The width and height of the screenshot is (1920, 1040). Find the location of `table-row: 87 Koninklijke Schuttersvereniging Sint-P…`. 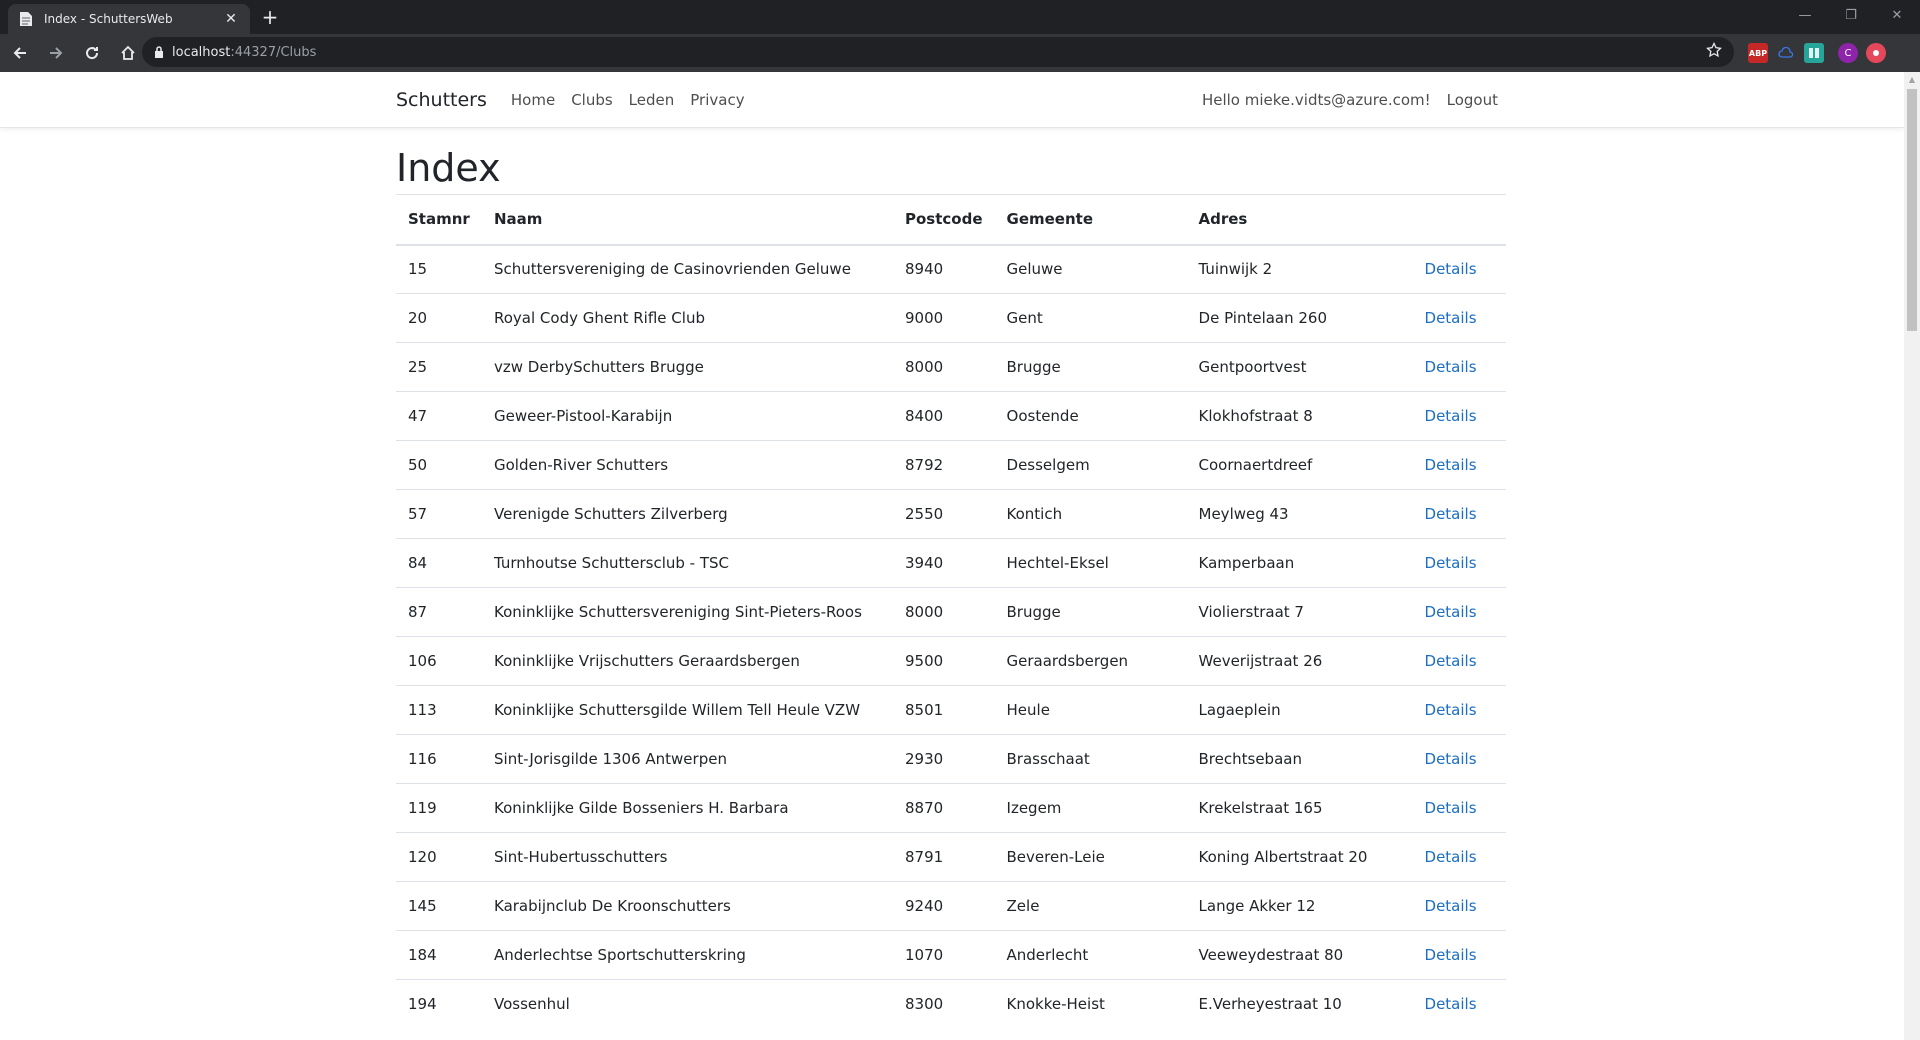

table-row: 87 Koninklijke Schuttersvereniging Sint-P… is located at coordinates (951, 612).